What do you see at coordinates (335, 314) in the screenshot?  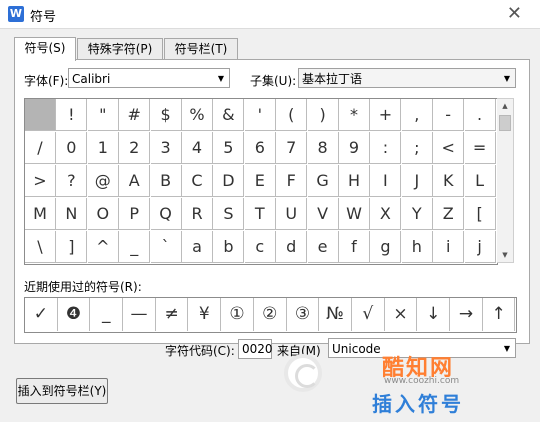 I see `recent-symbol-cell: №` at bounding box center [335, 314].